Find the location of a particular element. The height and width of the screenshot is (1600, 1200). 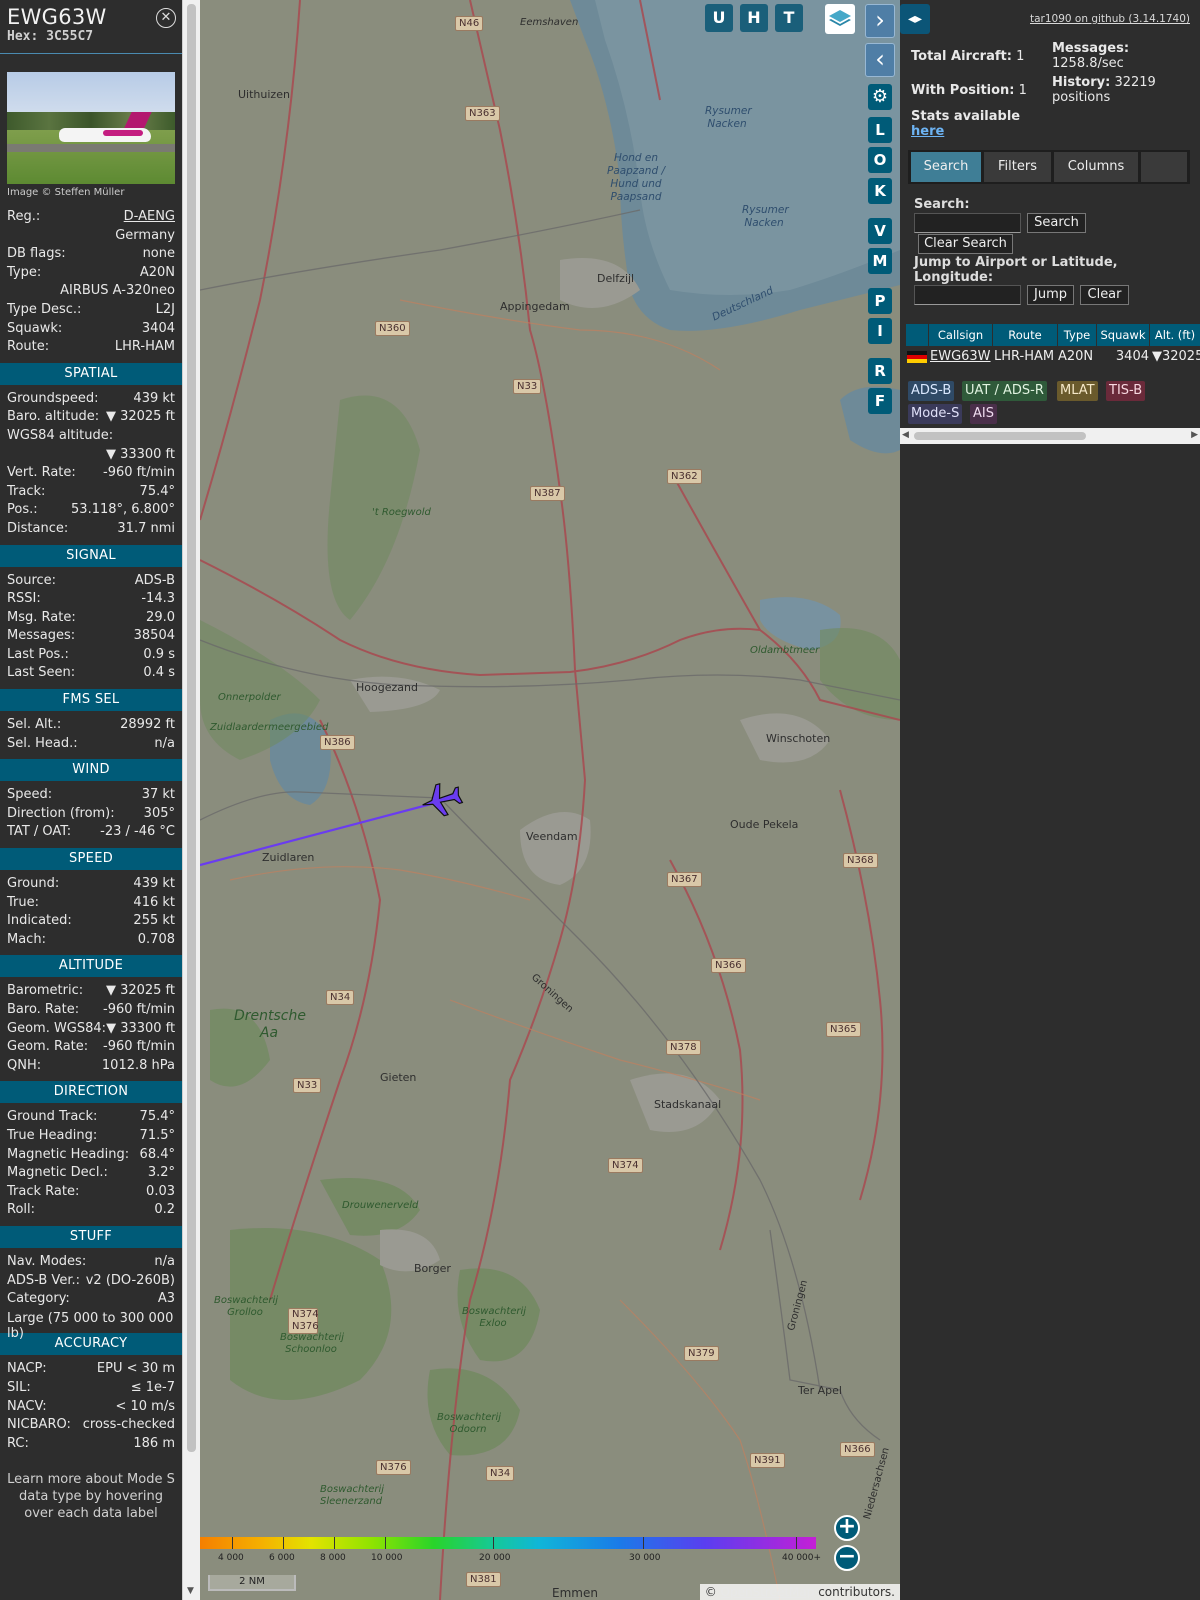

scroll-down-icon: ▼ is located at coordinates (190, 1591).